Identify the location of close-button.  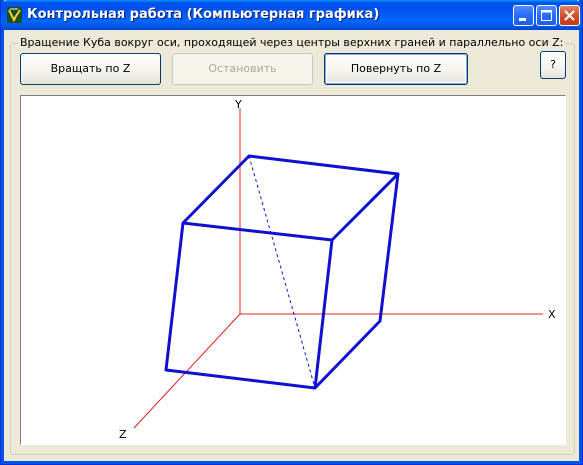
(569, 15).